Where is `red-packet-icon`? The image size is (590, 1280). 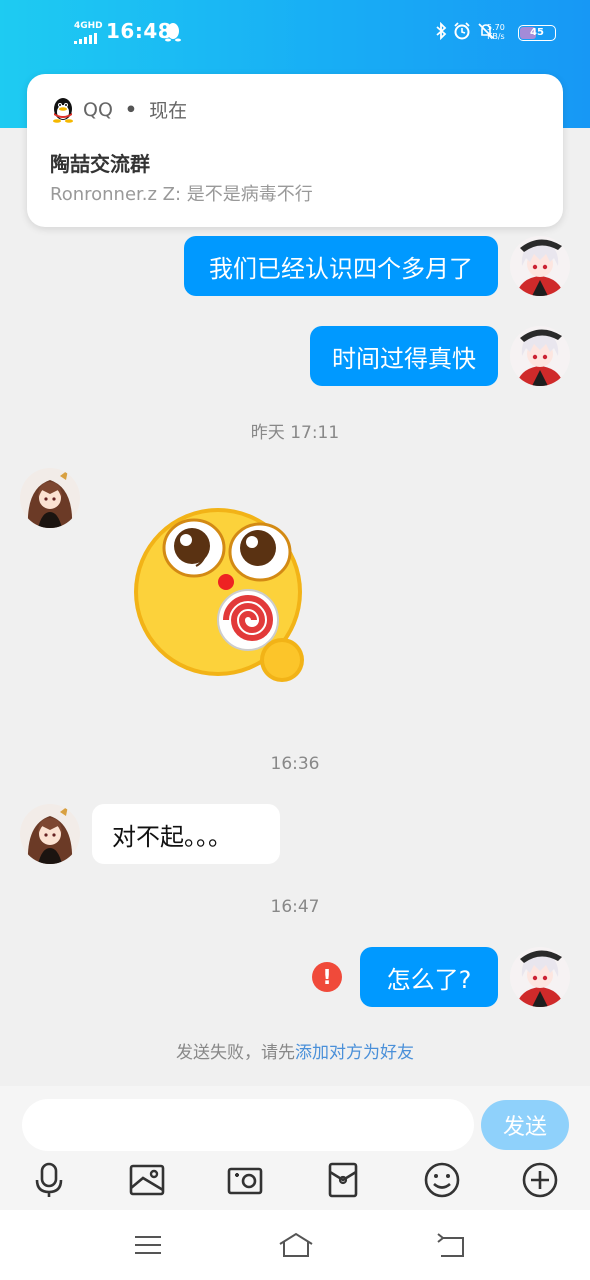 red-packet-icon is located at coordinates (343, 1180).